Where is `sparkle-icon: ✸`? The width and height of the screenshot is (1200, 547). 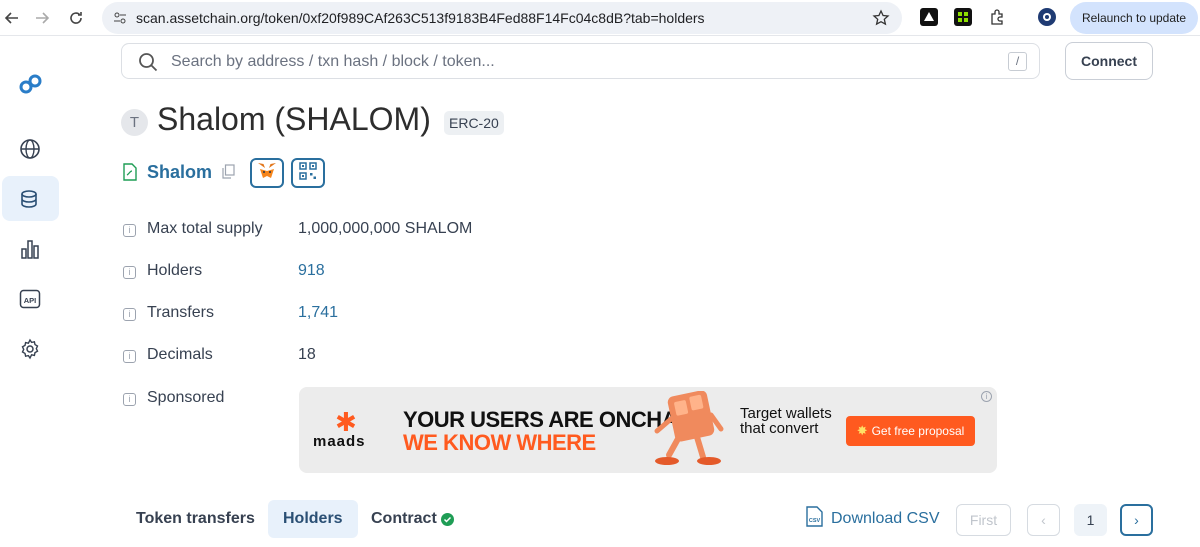
sparkle-icon: ✸ is located at coordinates (862, 430).